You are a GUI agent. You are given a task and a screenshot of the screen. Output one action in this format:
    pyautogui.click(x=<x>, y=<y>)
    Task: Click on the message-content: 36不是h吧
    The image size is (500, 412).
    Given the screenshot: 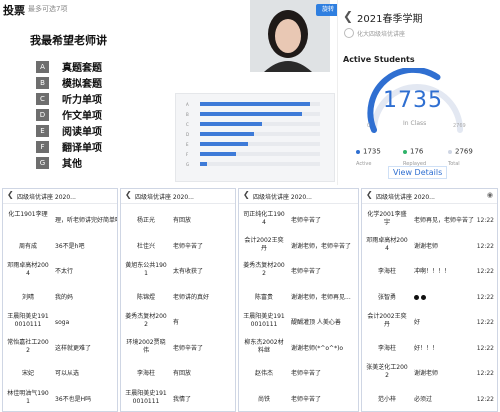 What is the action you would take?
    pyautogui.click(x=70, y=246)
    